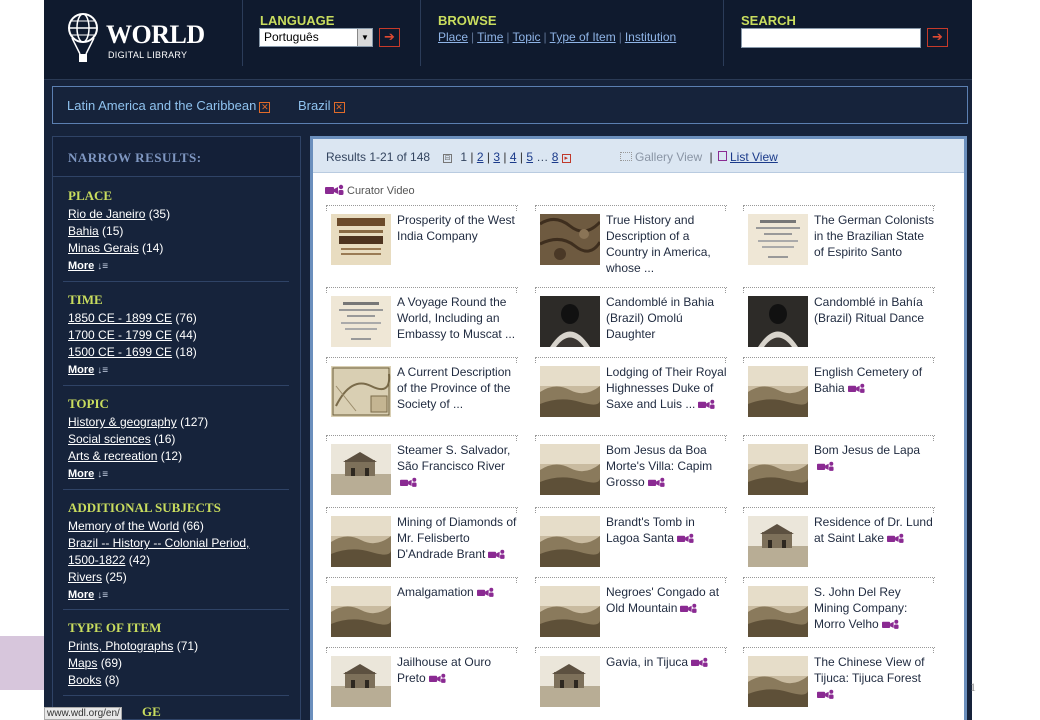 The image size is (1040, 720). I want to click on result-title: Steamer S. Salvador, São Francisco River, so click(458, 466).